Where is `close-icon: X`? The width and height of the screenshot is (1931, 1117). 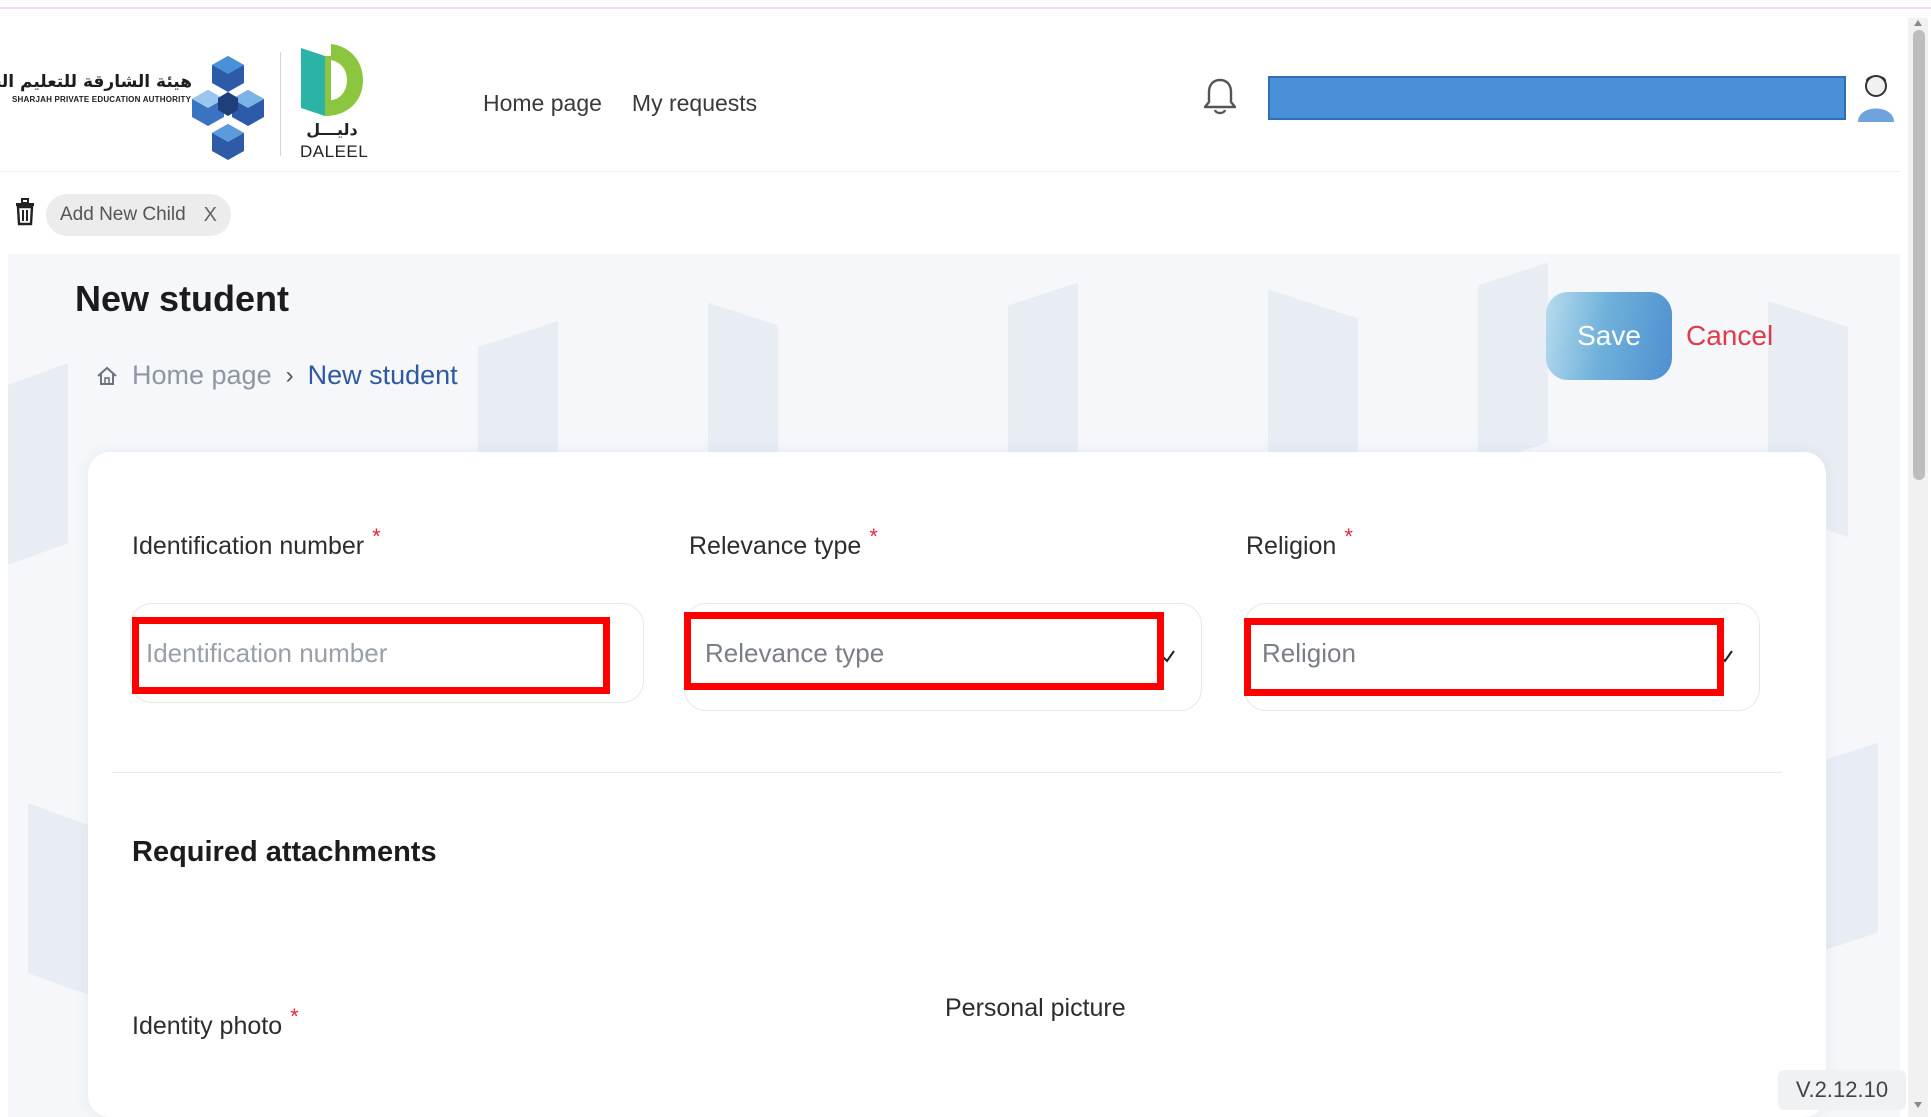 close-icon: X is located at coordinates (210, 215).